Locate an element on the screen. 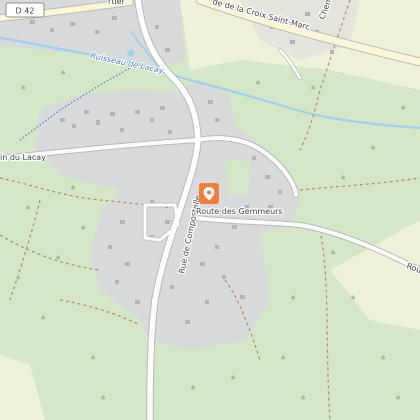 The width and height of the screenshot is (420, 420). green-patch is located at coordinates (237, 177).